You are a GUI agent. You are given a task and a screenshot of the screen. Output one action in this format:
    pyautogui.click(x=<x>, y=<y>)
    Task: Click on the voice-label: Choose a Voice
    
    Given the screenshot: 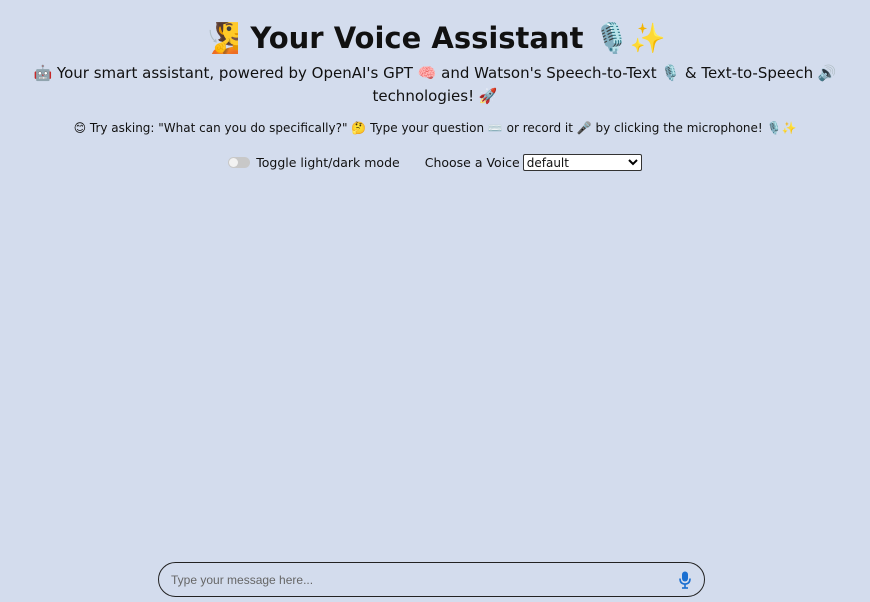 What is the action you would take?
    pyautogui.click(x=472, y=162)
    